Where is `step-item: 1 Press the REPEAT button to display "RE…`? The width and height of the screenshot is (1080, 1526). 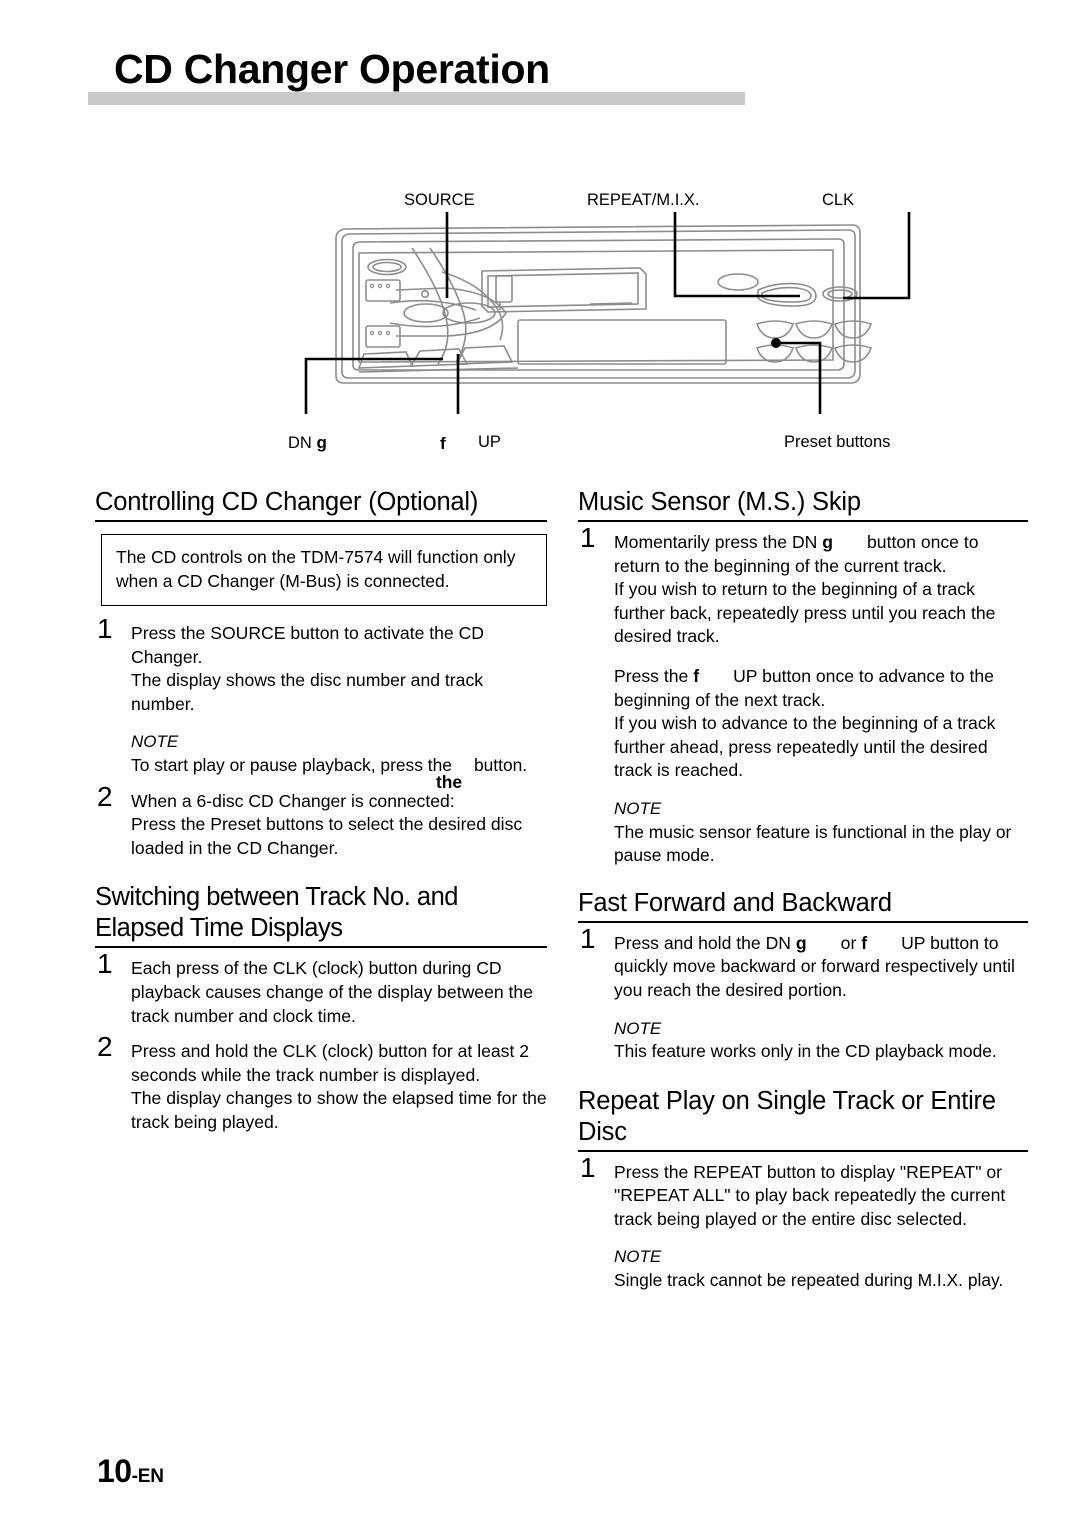
step-item: 1 Press the REPEAT button to display "RE… is located at coordinates (803, 1223).